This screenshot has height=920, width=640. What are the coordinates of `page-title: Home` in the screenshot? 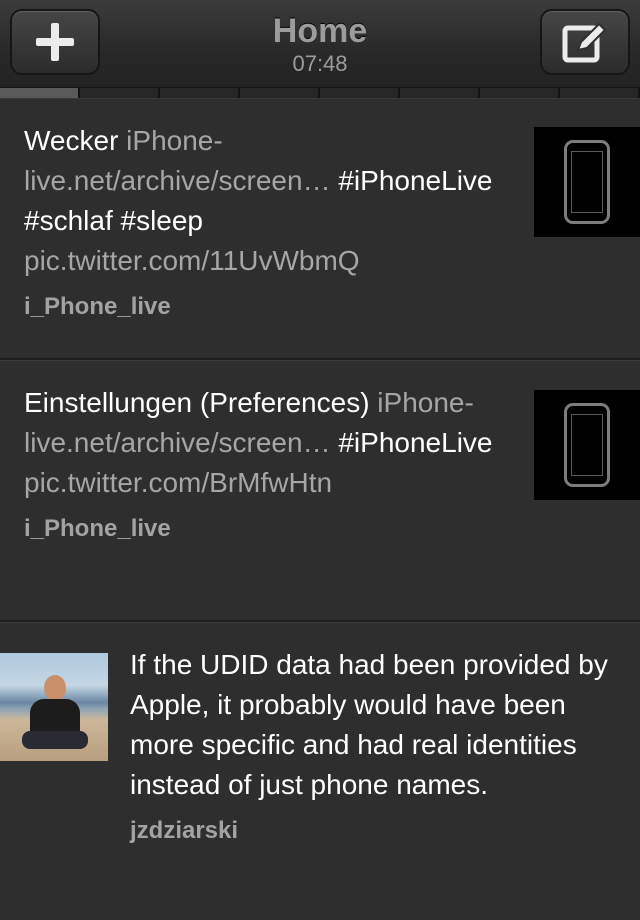 It's located at (320, 31).